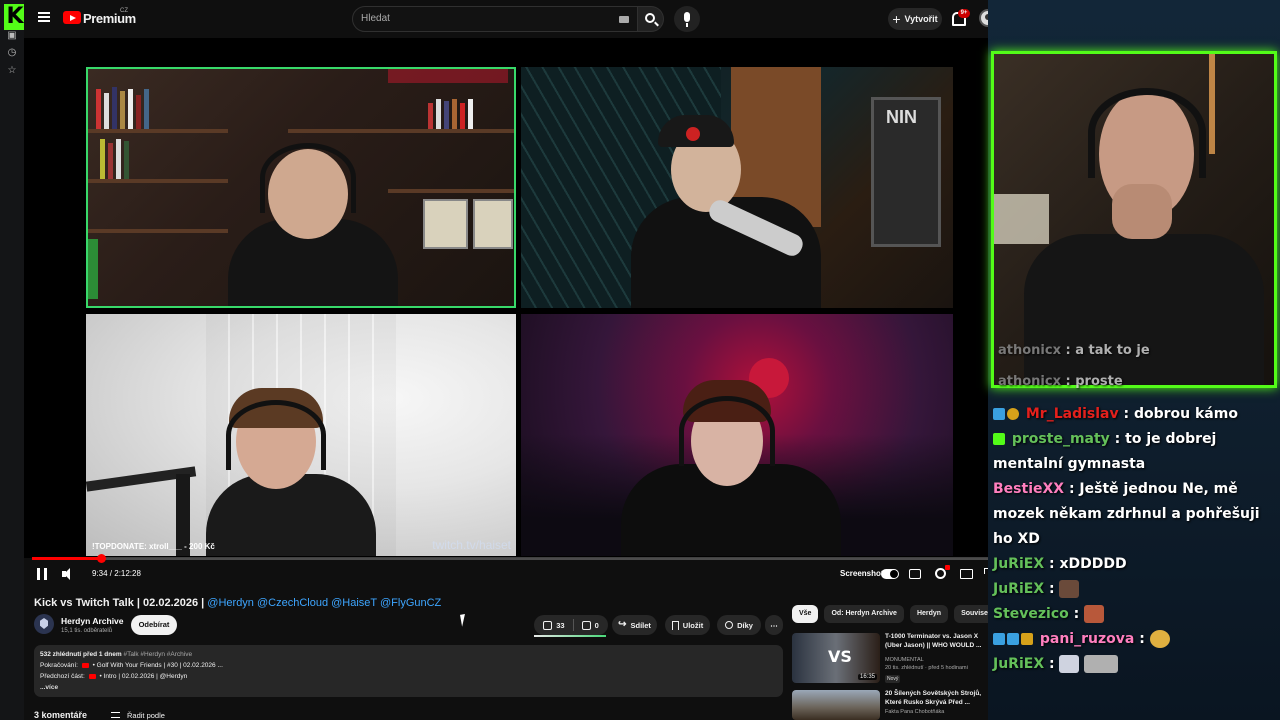 Image resolution: width=1280 pixels, height=720 pixels. What do you see at coordinates (926, 668) in the screenshot?
I see `recommendation-meta: 20 tis. zhlédnutí · před 5 hodinami` at bounding box center [926, 668].